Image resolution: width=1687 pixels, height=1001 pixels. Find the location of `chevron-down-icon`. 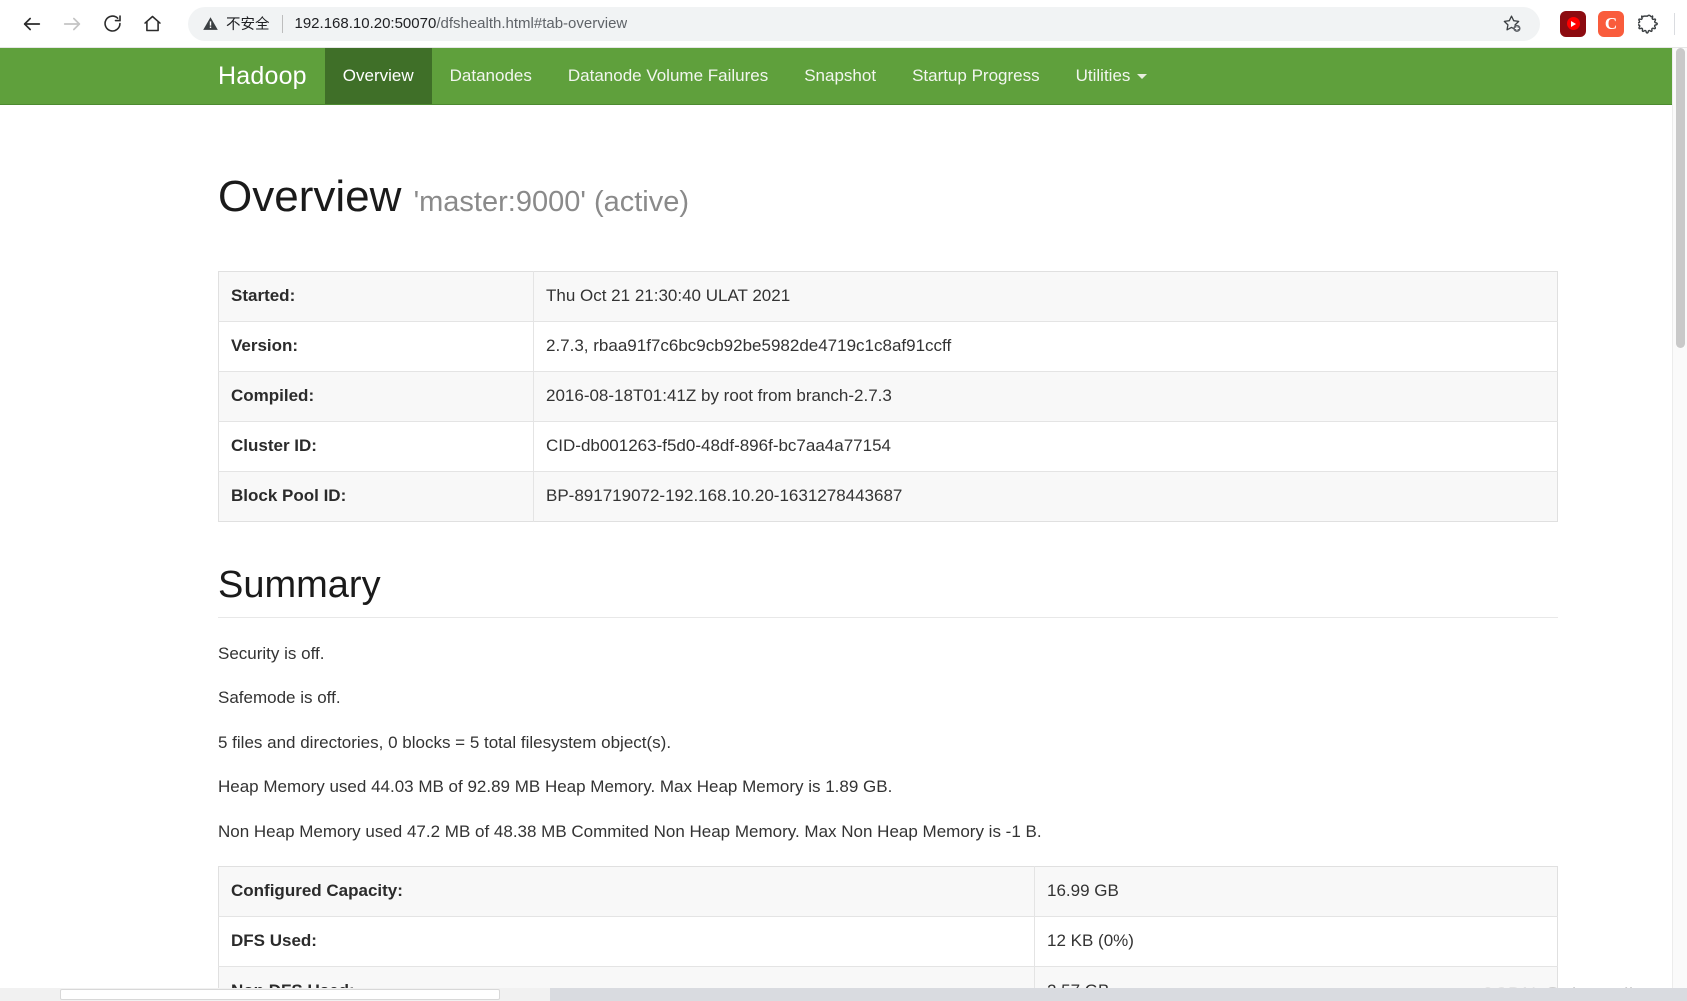

chevron-down-icon is located at coordinates (1142, 76).